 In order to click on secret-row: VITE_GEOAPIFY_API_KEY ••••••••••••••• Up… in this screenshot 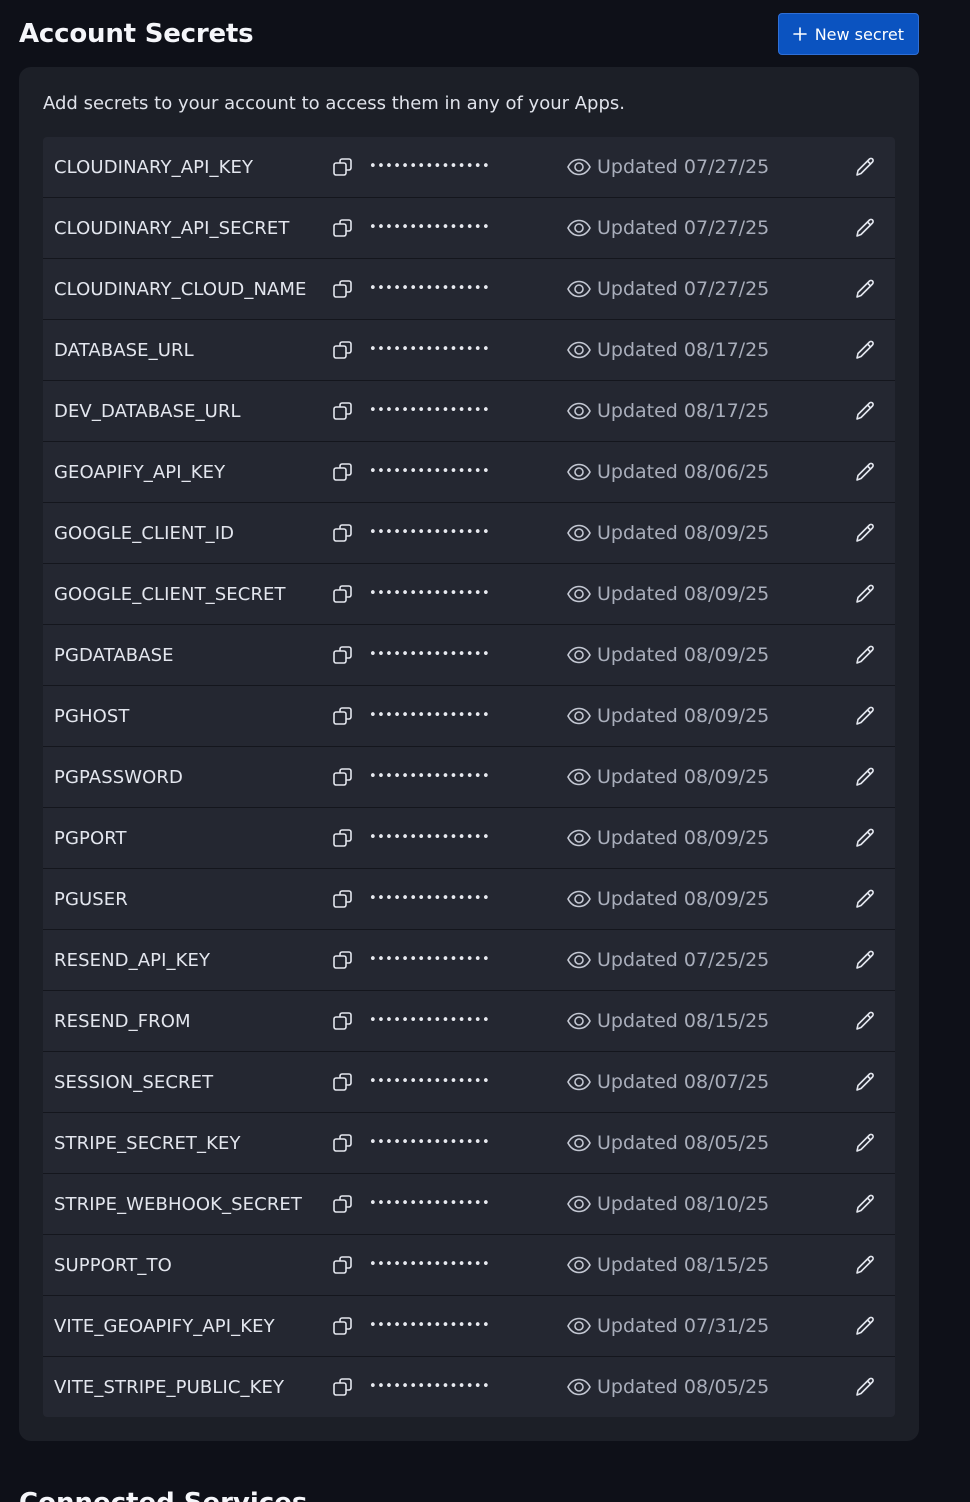, I will do `click(469, 1326)`.